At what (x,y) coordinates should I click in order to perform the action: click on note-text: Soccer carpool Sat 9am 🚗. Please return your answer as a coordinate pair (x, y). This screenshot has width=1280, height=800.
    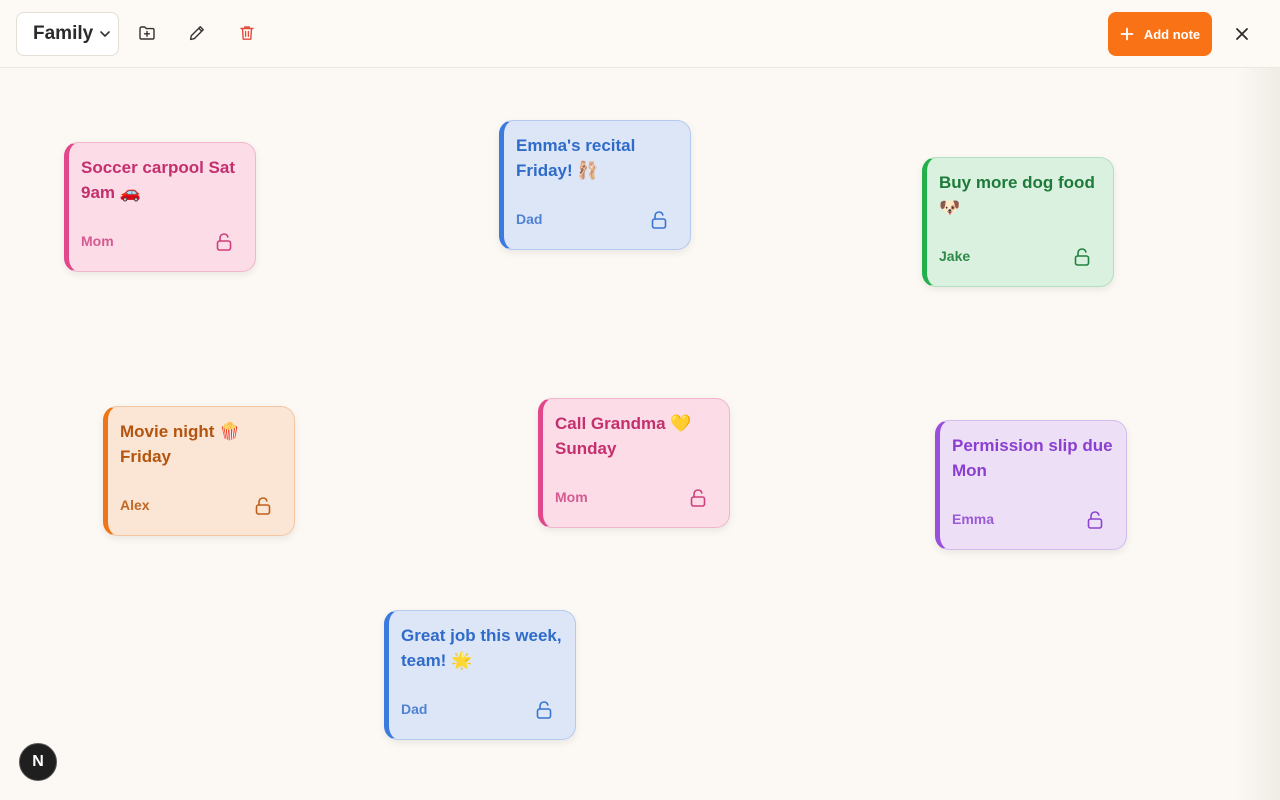
    Looking at the image, I should click on (158, 180).